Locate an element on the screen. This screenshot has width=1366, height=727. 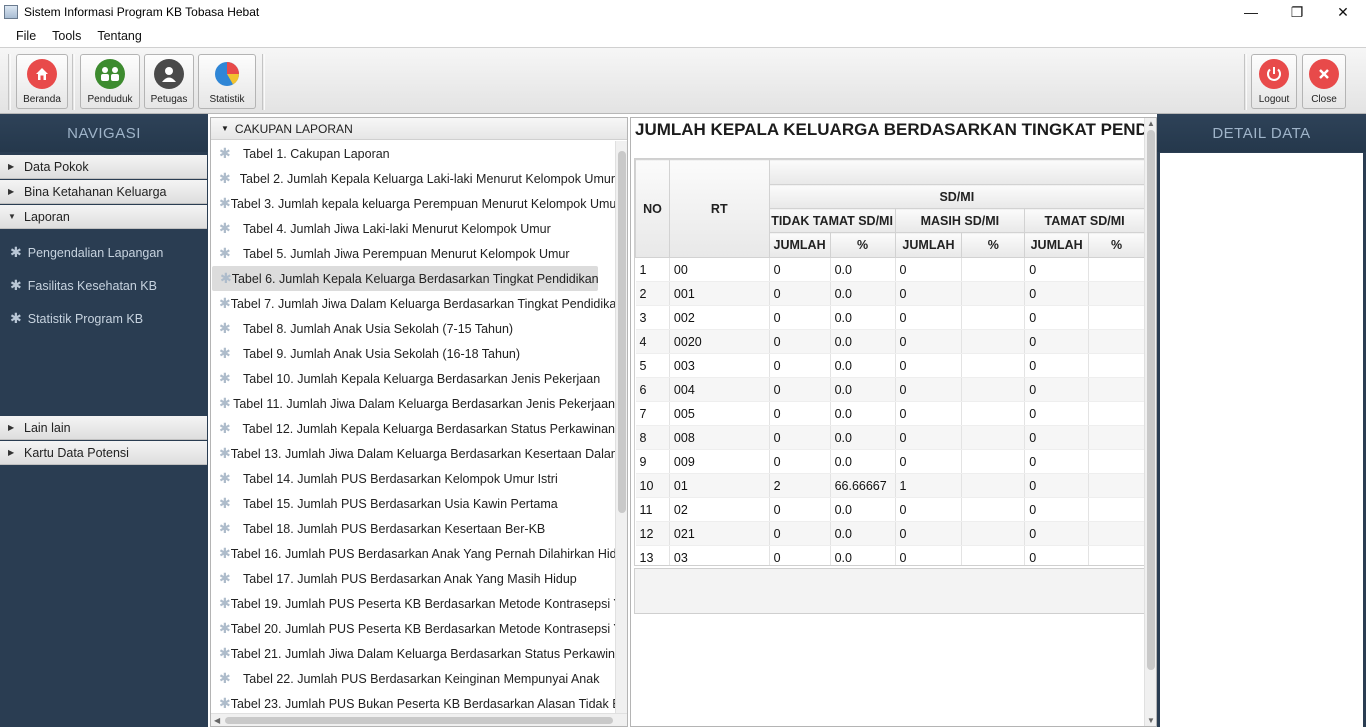
report-vertical-scrollbar: ▲ ▼ is located at coordinates (1150, 422).